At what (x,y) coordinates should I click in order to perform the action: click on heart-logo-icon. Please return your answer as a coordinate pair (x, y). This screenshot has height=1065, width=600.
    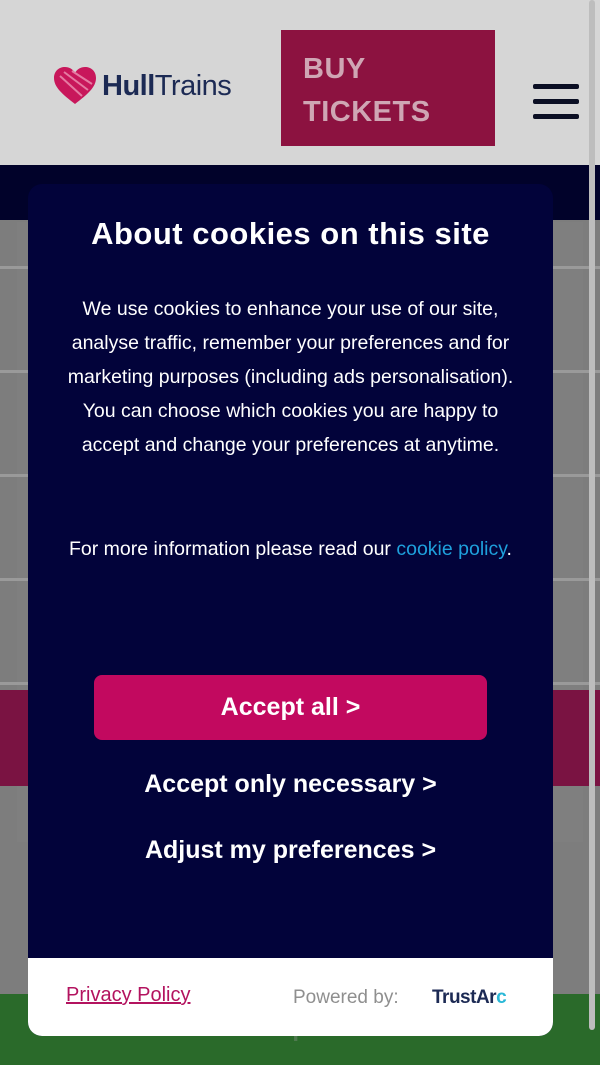
    Looking at the image, I should click on (75, 85).